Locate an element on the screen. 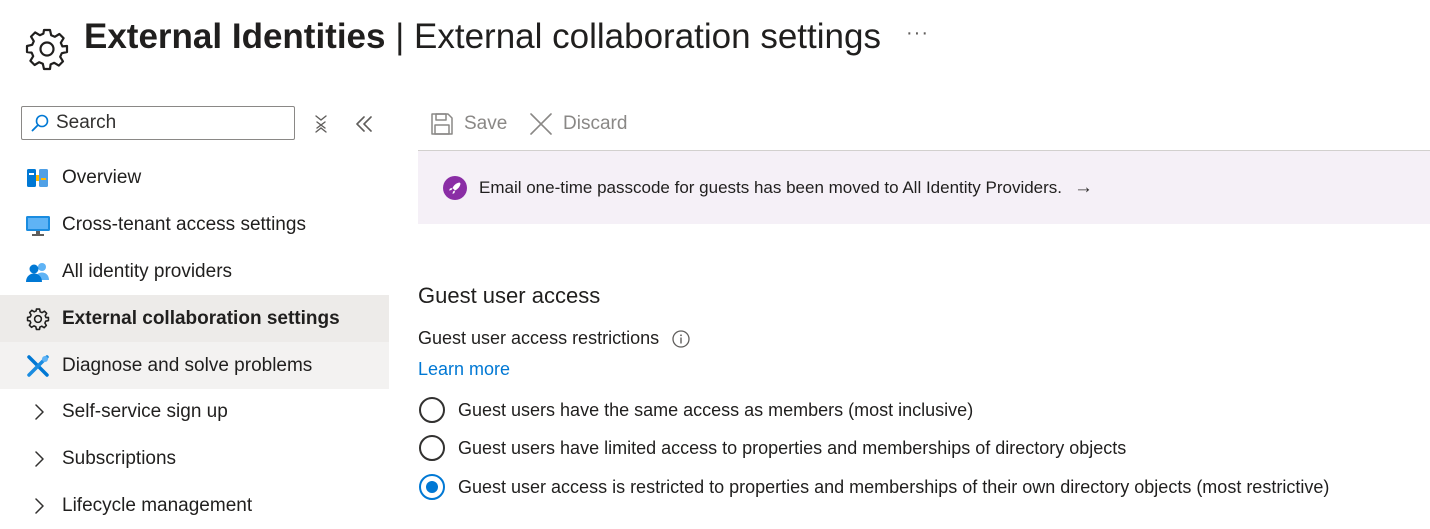 This screenshot has height=529, width=1430. sidebar-item-cross-tenant: Cross-tenant access settings is located at coordinates (194, 224).